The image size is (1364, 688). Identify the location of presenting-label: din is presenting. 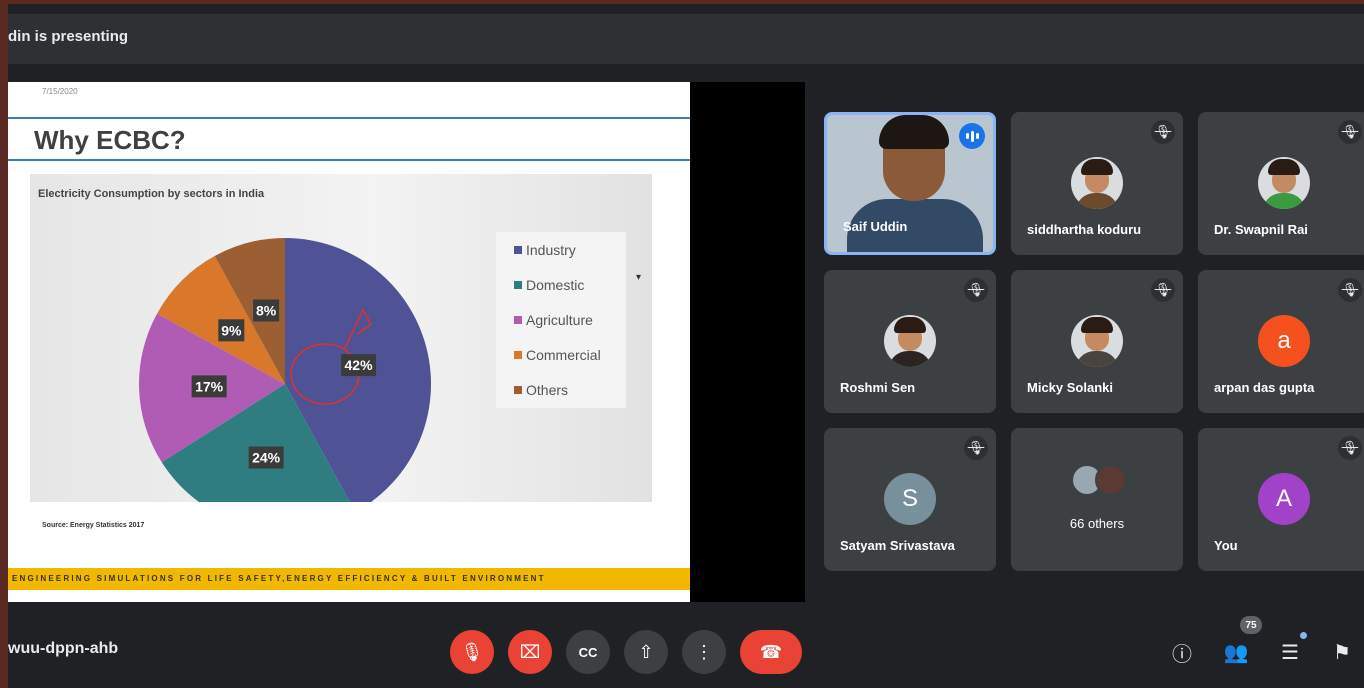
(68, 36).